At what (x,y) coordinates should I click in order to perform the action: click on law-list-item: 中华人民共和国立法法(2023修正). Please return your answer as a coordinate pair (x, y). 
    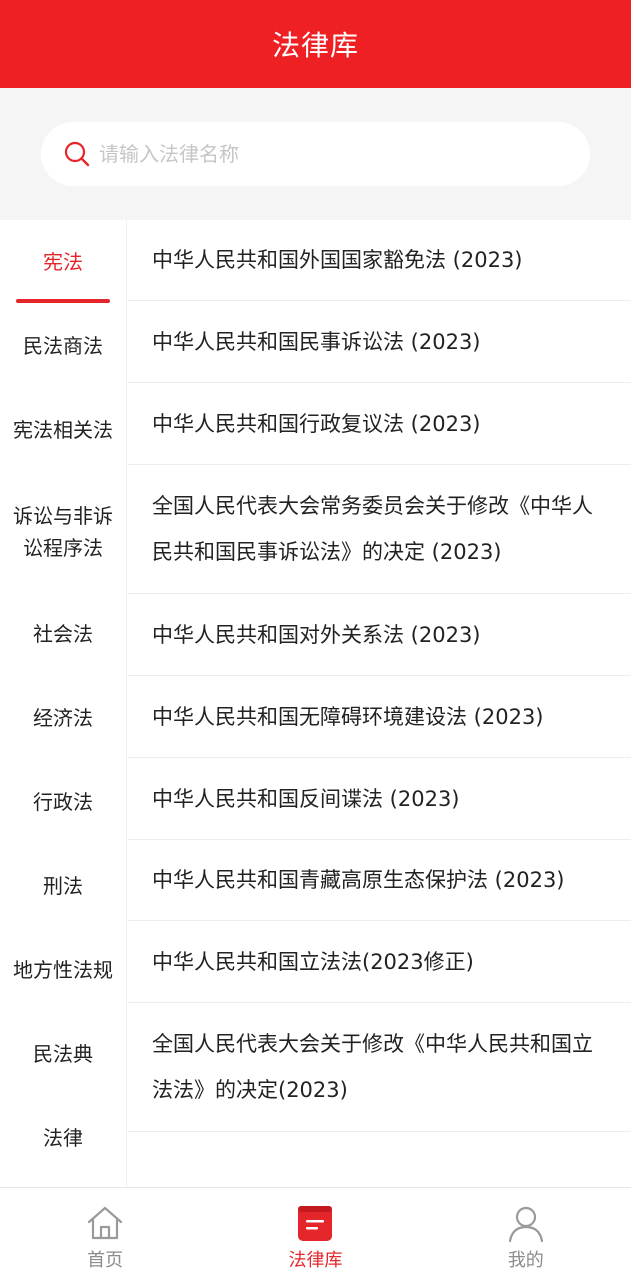
    Looking at the image, I should click on (379, 962).